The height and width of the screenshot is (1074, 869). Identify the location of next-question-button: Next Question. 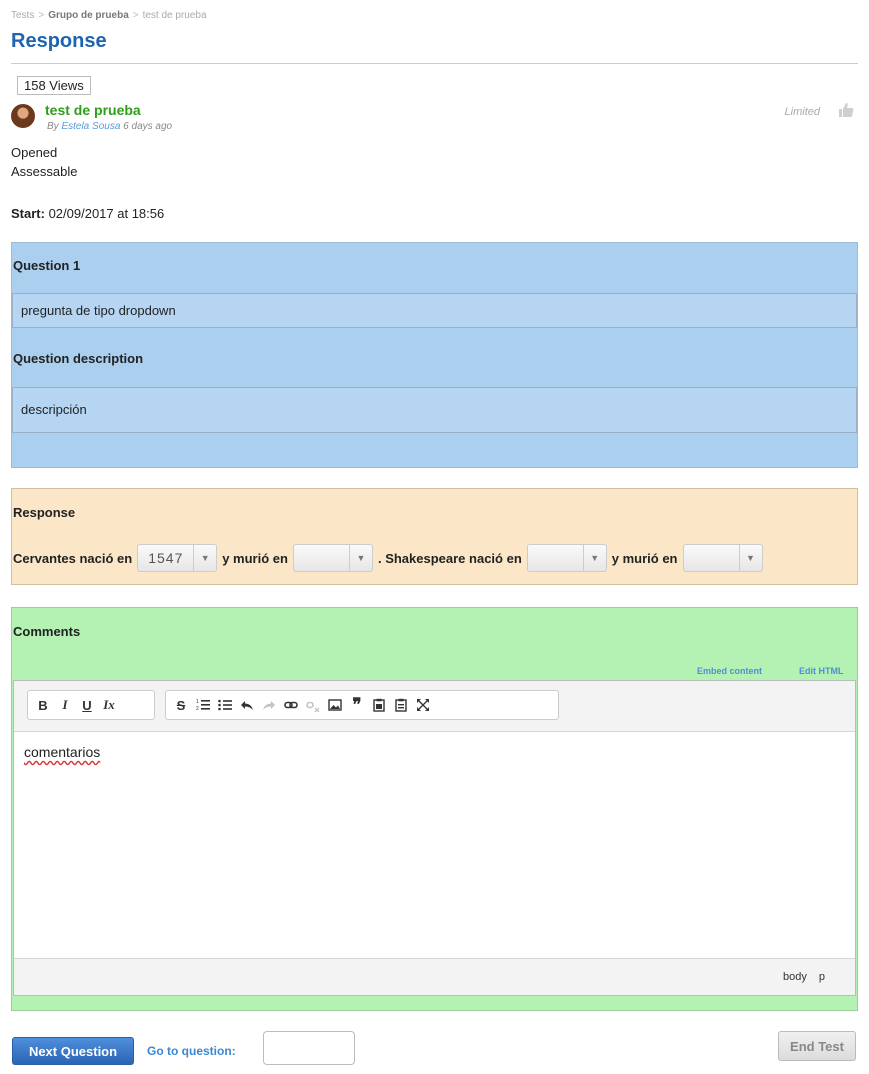
(73, 1051).